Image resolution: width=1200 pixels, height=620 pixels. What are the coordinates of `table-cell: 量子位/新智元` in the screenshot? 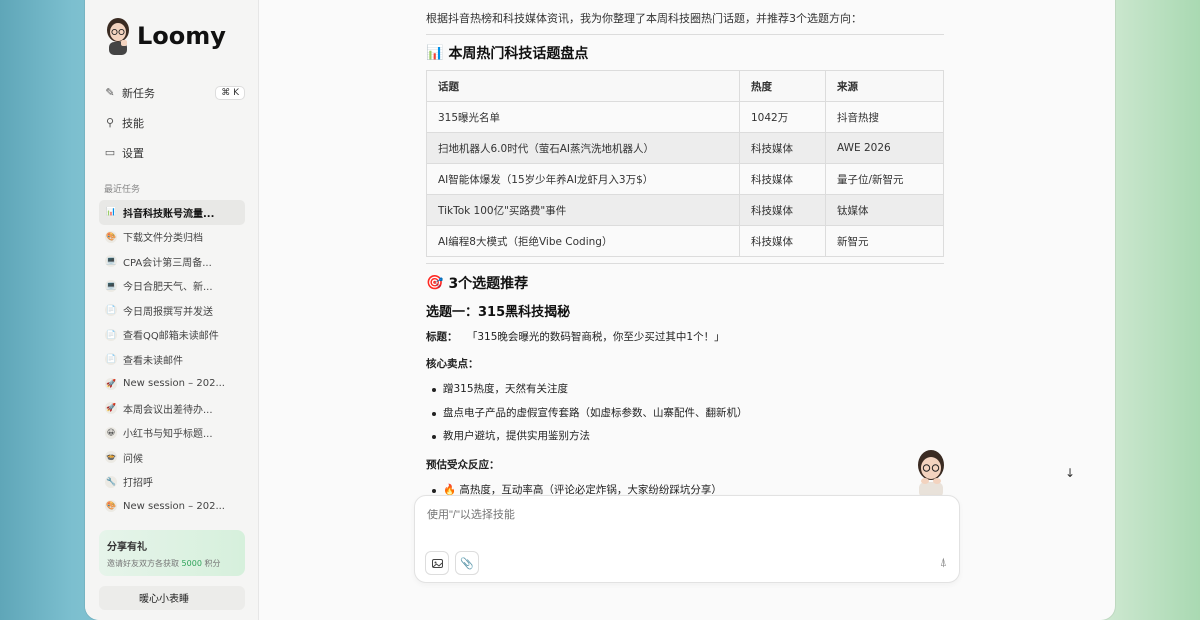 It's located at (884, 179).